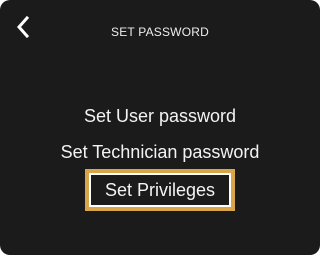 The image size is (328, 265). Describe the element at coordinates (160, 116) in the screenshot. I see `menu-item-set-user-password: Set User password` at that location.